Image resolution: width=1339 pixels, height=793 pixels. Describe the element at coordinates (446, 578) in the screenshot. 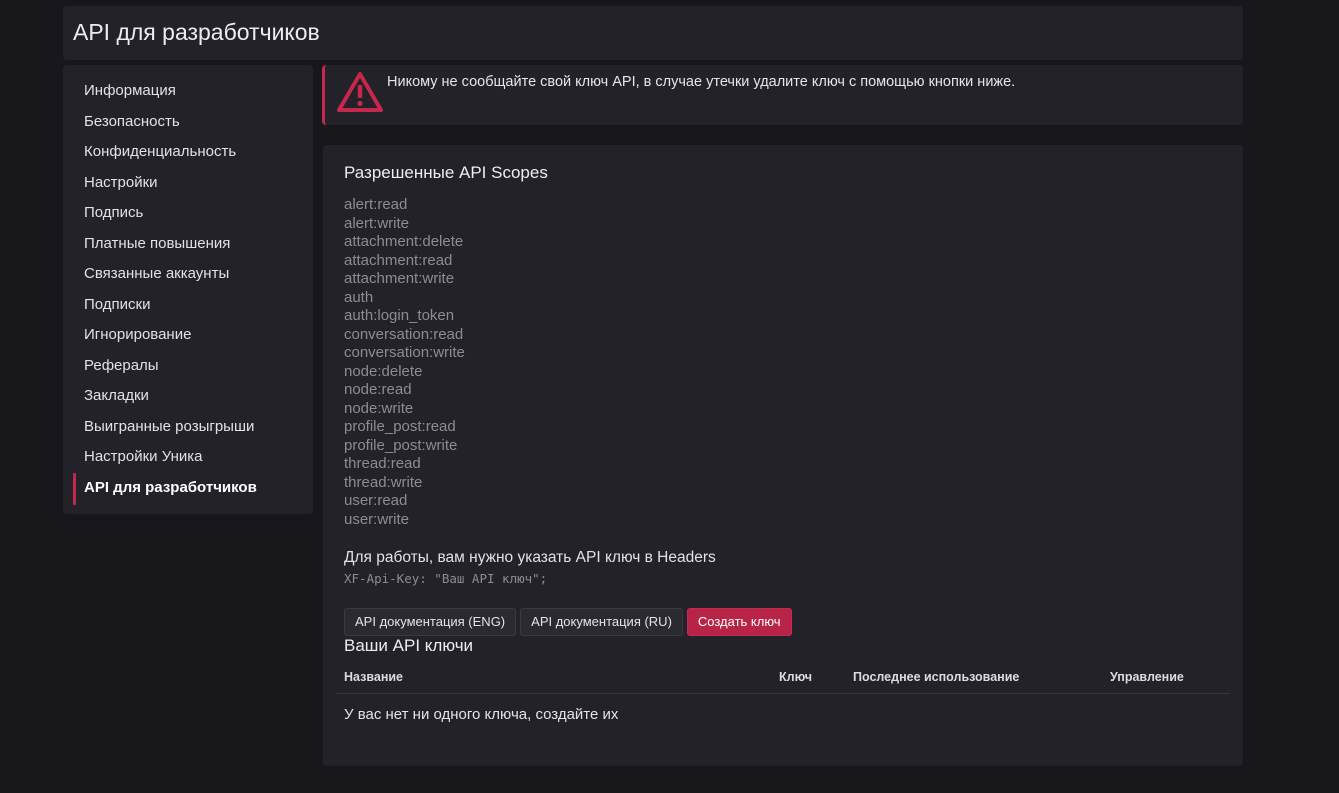

I see `header-code-sample: XF-Api-Key: "Ваш API ключ";` at that location.